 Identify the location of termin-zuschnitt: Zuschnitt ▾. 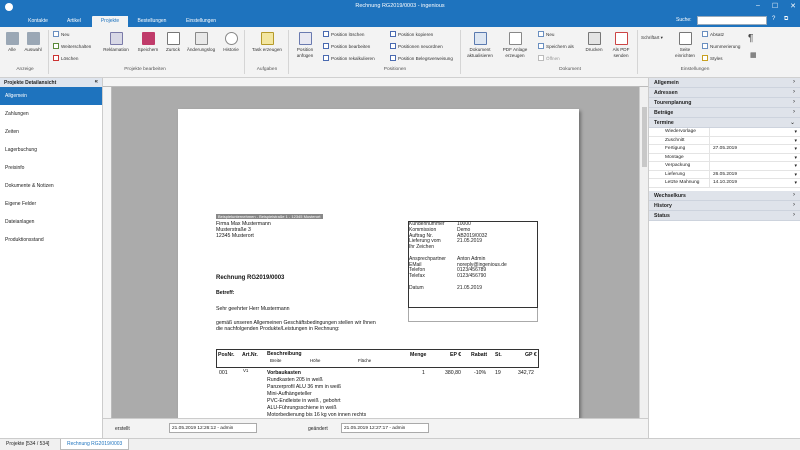
(724, 140).